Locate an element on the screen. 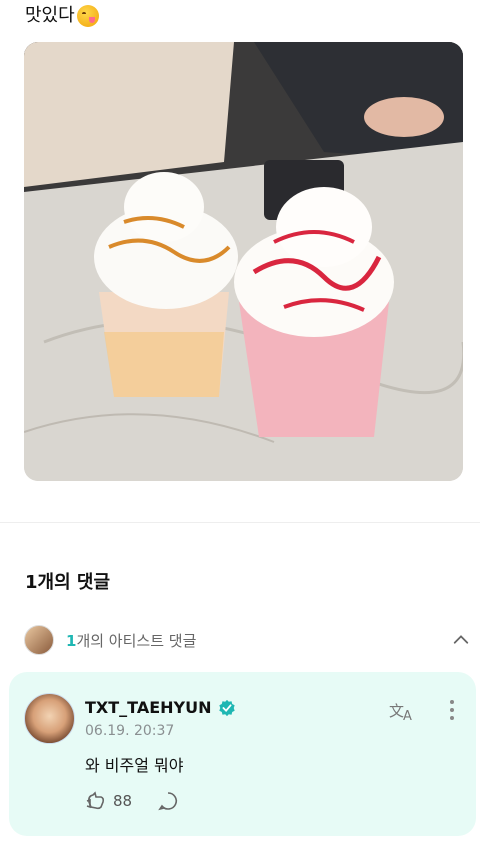 The image size is (480, 853). artist-comments-label: 1개의 아티스트 댓글 is located at coordinates (131, 640).